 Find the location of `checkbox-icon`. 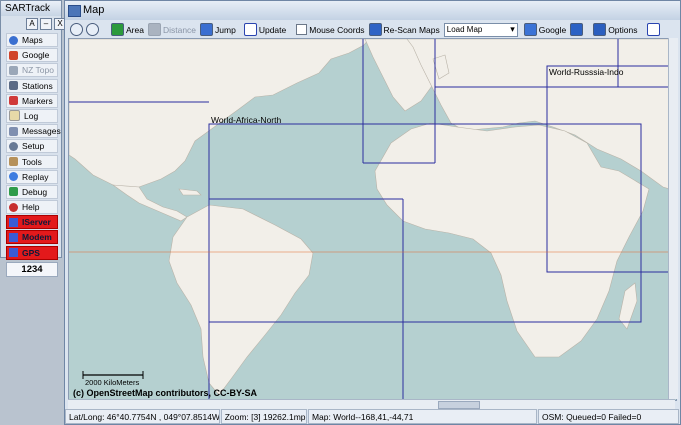

checkbox-icon is located at coordinates (302, 29).